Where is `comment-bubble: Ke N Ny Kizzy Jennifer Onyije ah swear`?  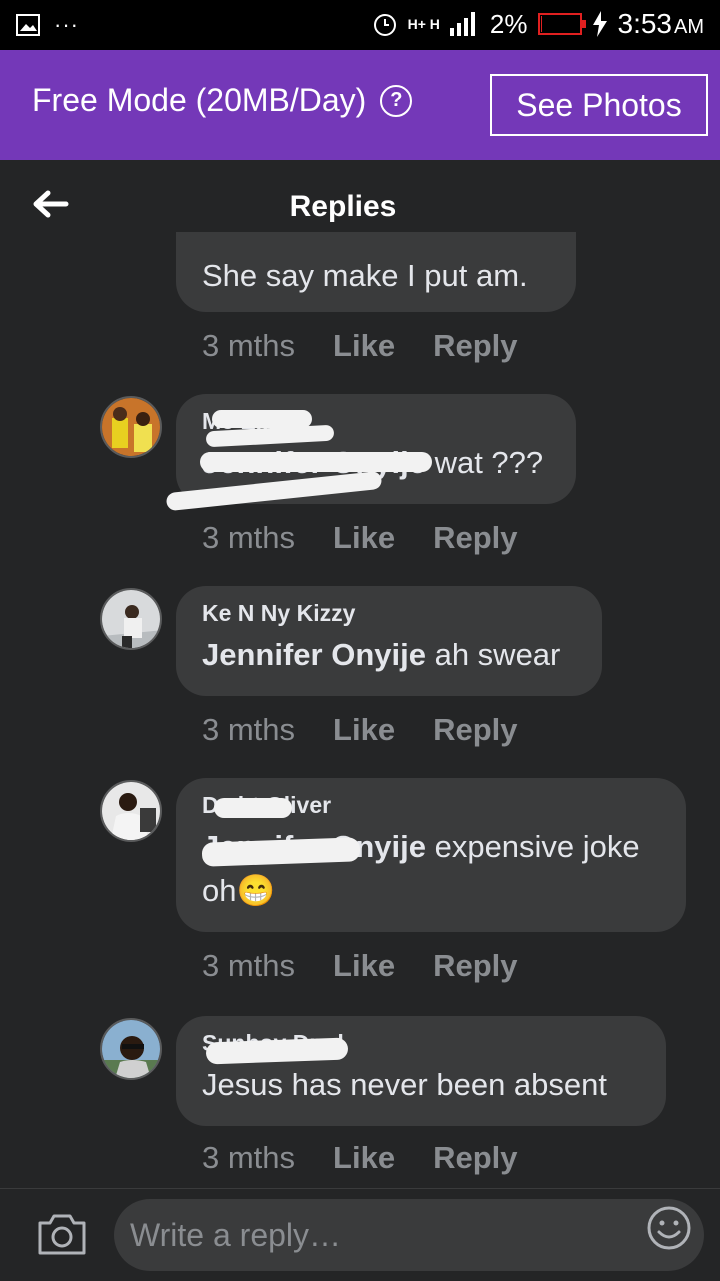
comment-bubble: Ke N Ny Kizzy Jennifer Onyije ah swear is located at coordinates (389, 641).